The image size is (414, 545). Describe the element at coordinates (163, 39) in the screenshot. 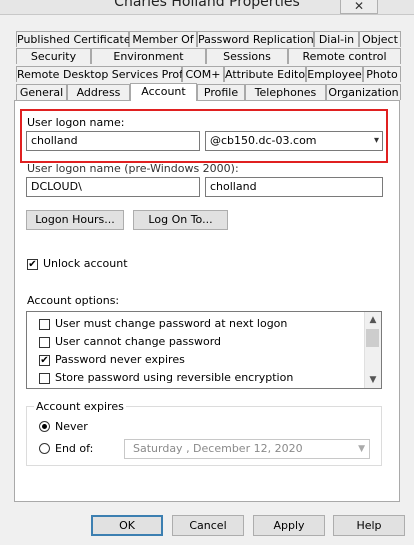

I see `tab-member-of: Member Of` at that location.